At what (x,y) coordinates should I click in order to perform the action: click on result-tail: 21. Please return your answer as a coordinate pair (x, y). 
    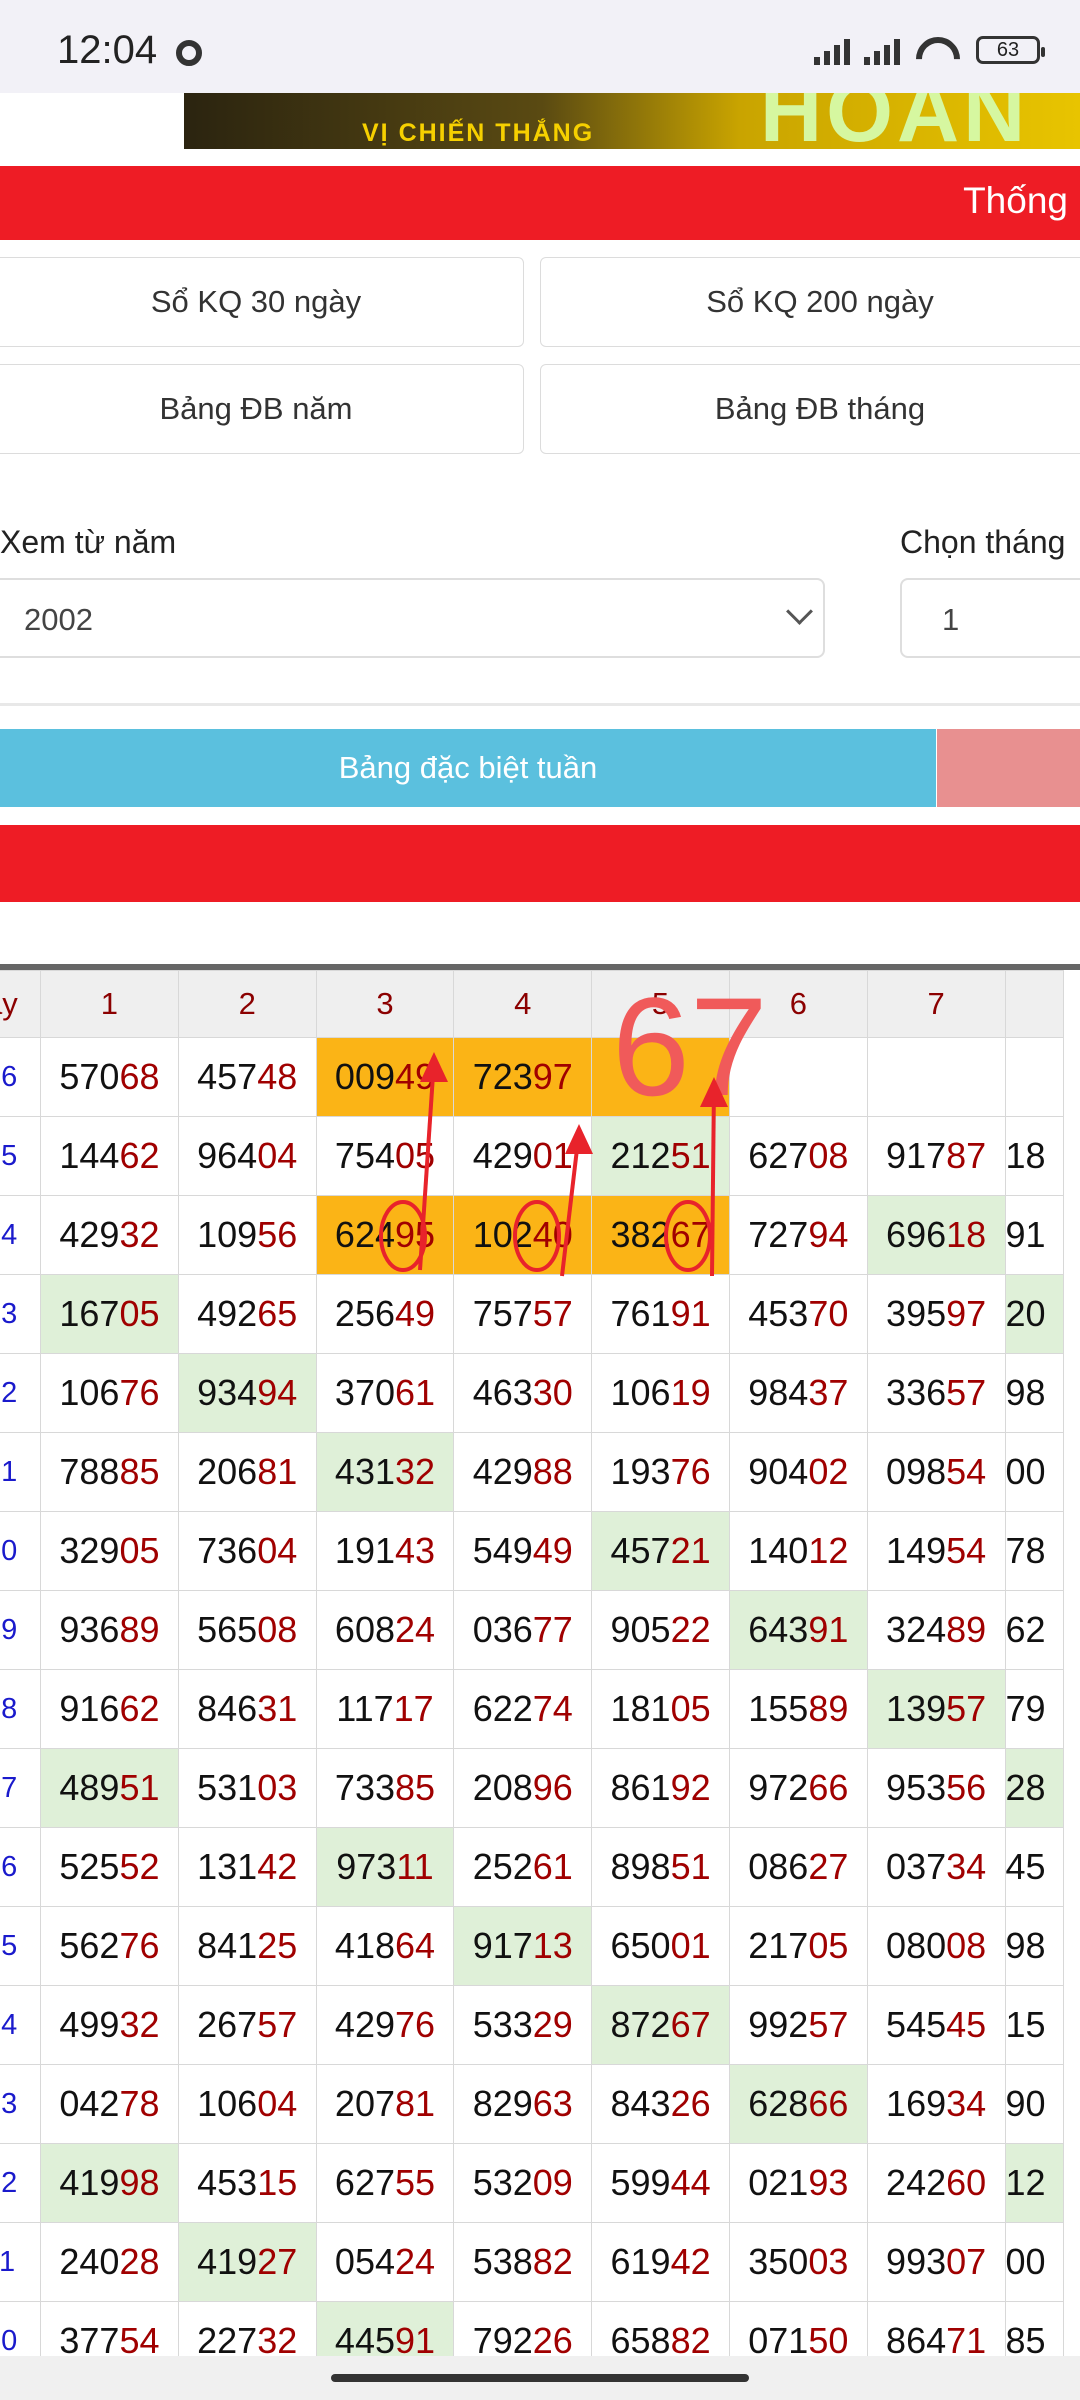
    Looking at the image, I should click on (690, 1550).